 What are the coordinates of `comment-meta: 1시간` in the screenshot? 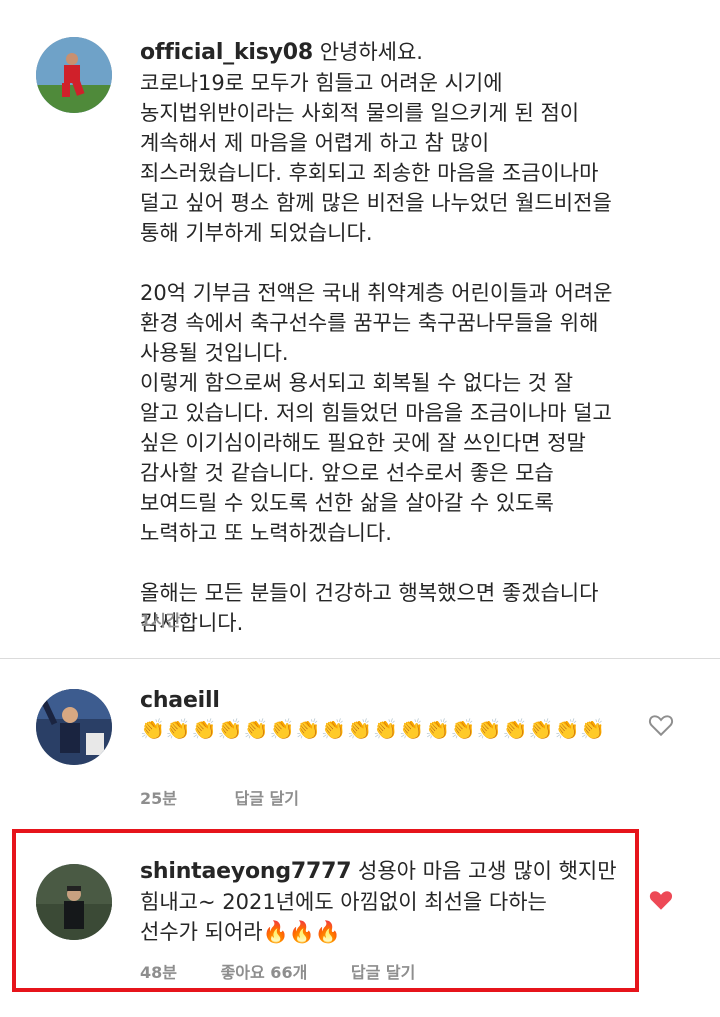 It's located at (160, 619).